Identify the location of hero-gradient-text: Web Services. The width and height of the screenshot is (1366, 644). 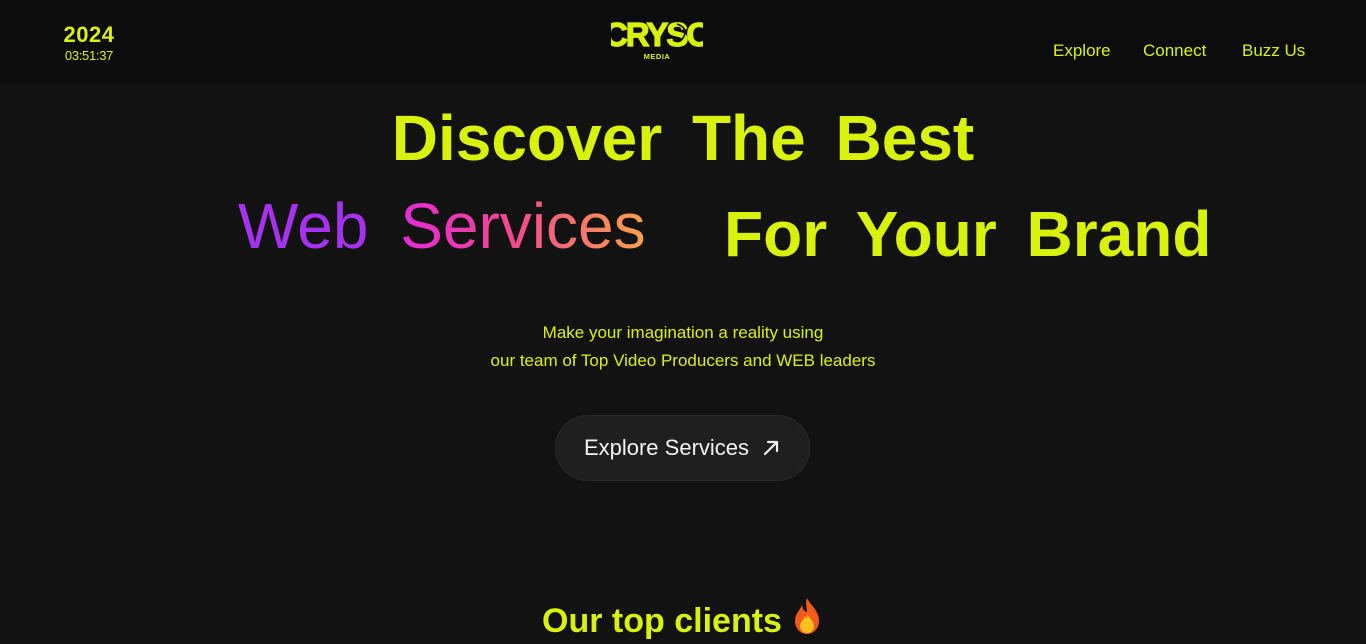
(448, 226).